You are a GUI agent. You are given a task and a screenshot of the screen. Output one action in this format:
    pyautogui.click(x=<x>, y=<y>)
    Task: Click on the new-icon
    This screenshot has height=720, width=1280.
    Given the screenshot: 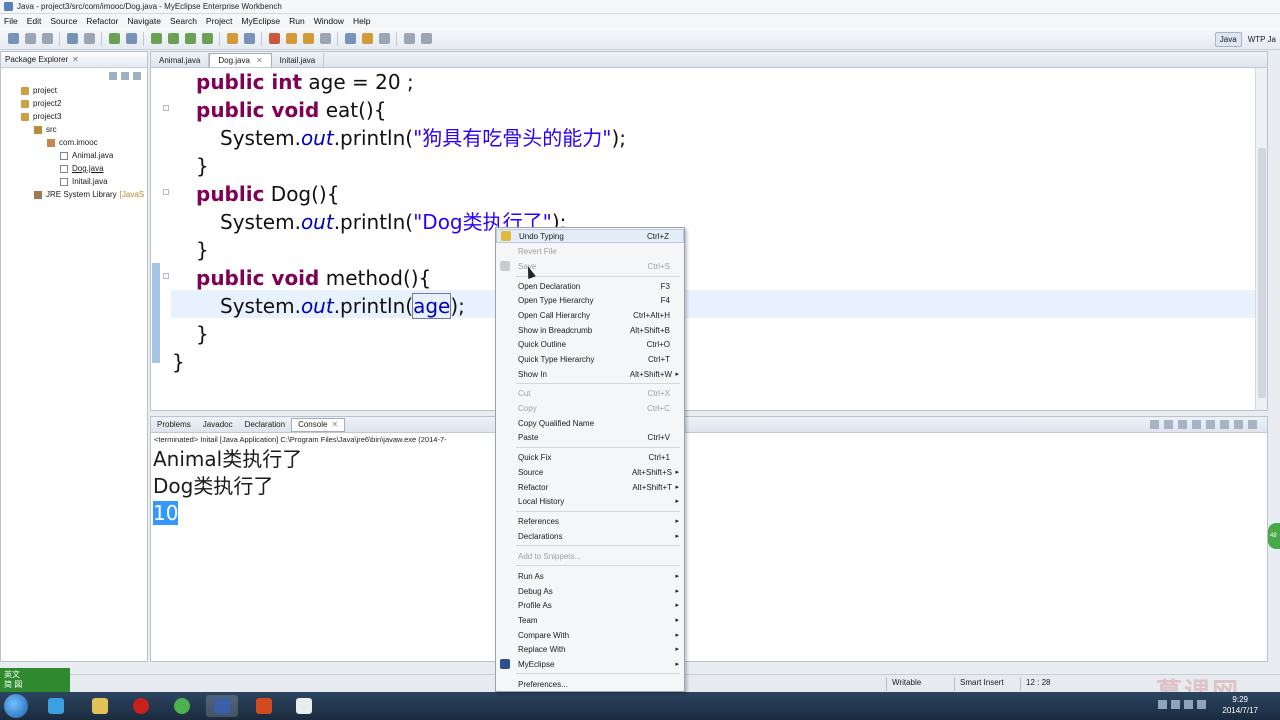 What is the action you would take?
    pyautogui.click(x=13, y=38)
    